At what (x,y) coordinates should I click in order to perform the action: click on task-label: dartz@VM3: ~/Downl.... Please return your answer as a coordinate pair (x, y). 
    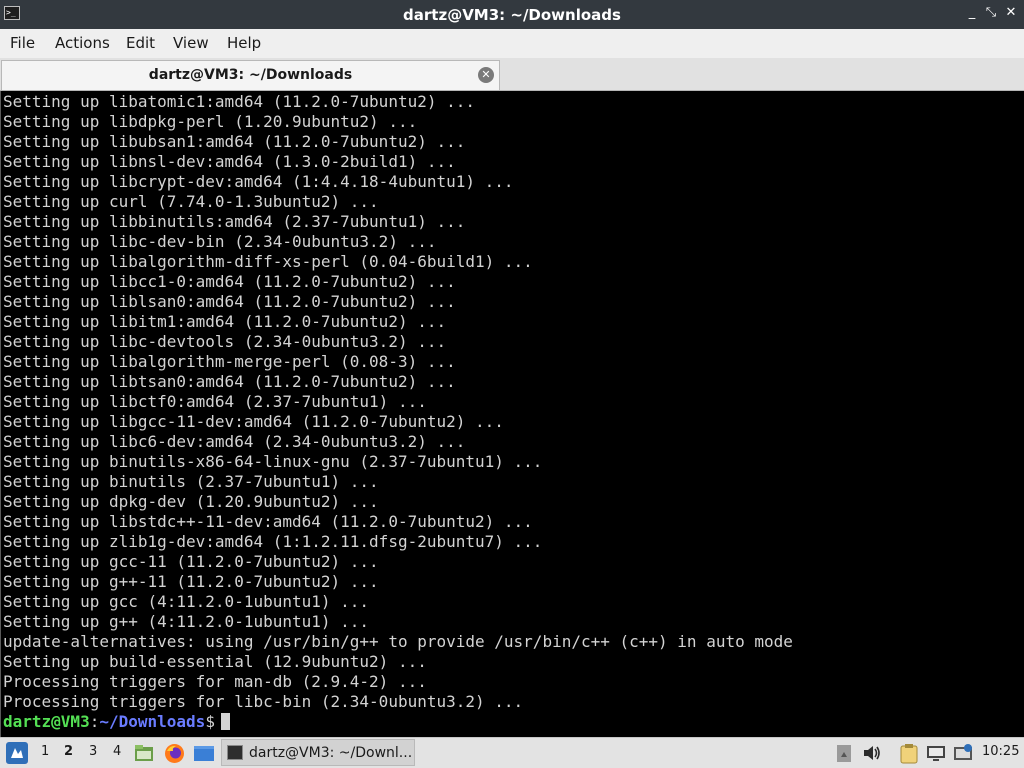
    Looking at the image, I should click on (331, 753).